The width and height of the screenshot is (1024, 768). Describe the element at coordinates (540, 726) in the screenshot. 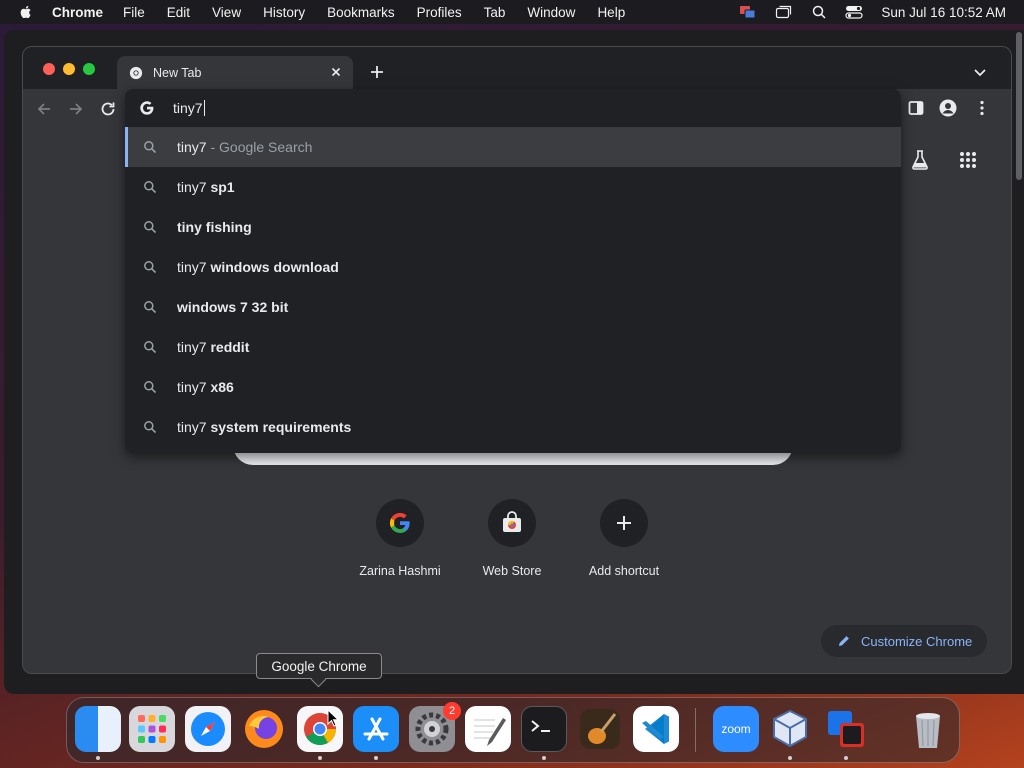

I see `terminal-prompt-icon` at that location.